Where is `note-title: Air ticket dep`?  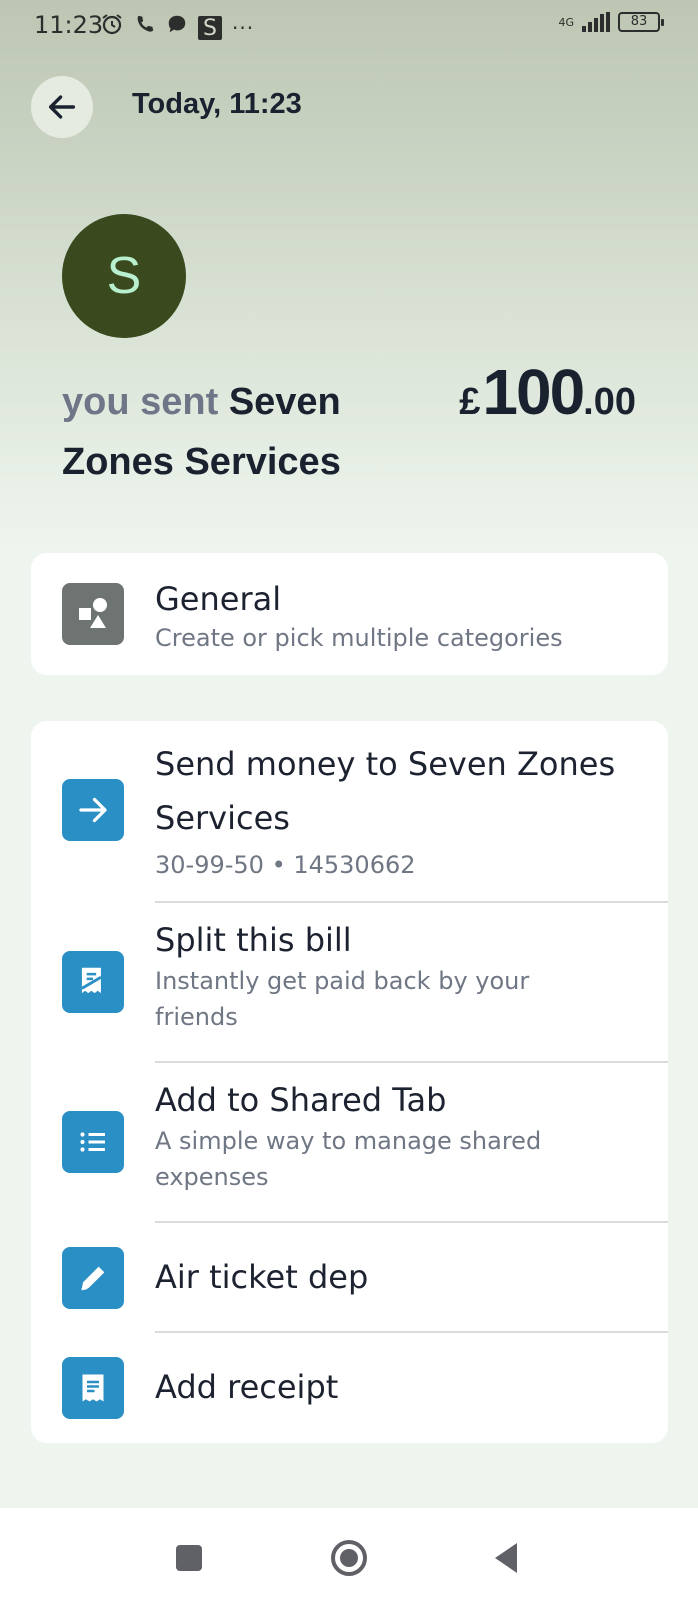
note-title: Air ticket dep is located at coordinates (262, 1277).